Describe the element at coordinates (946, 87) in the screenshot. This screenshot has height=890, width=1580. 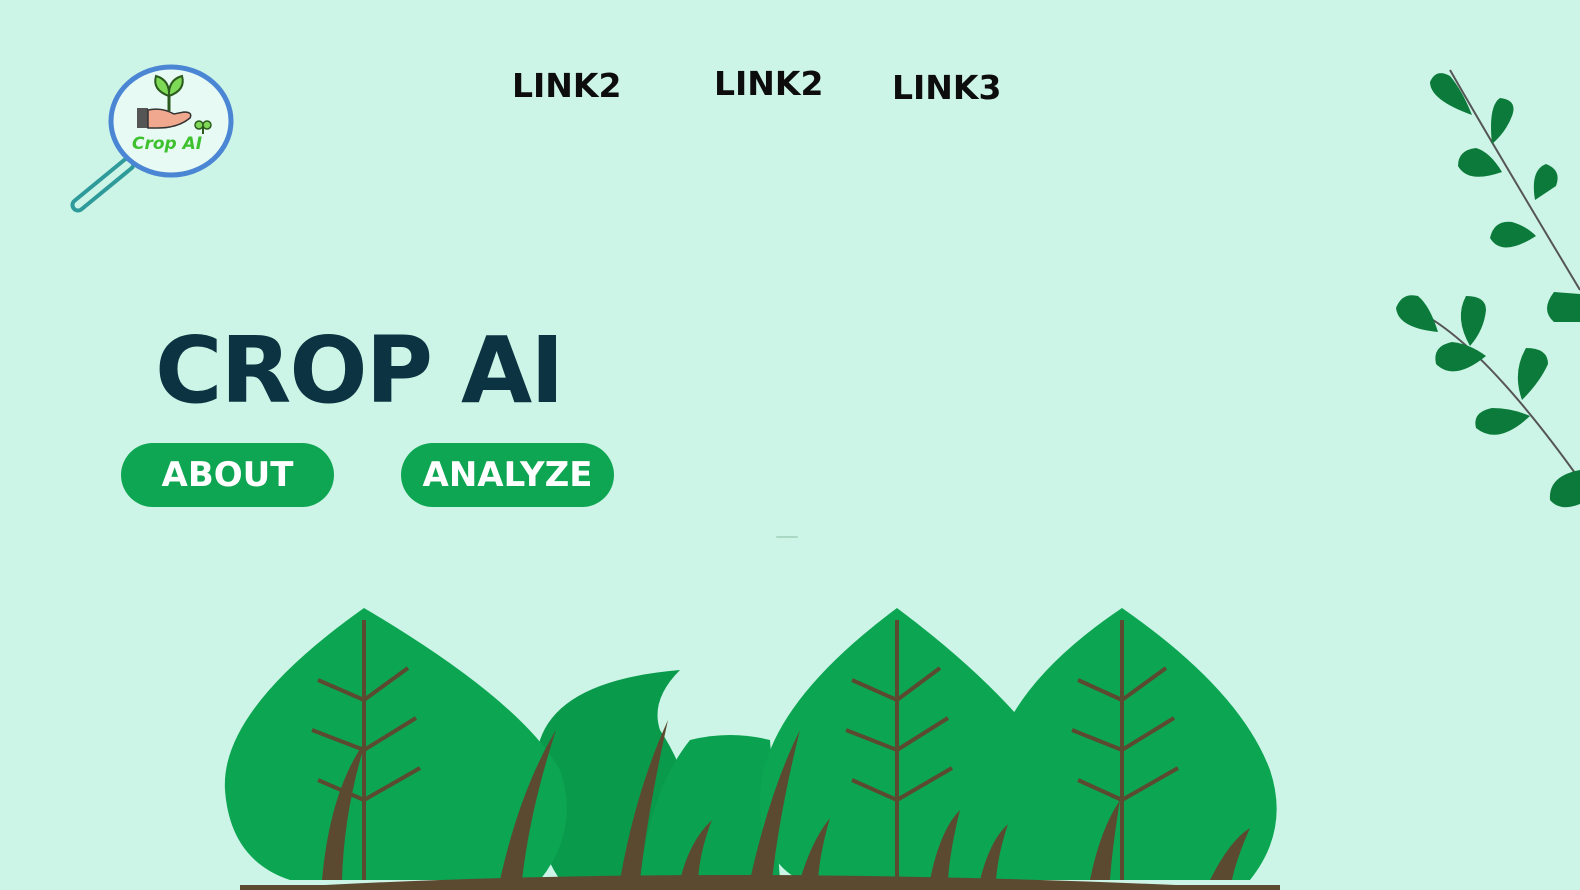
I see `nav-link-3: LINK3` at that location.